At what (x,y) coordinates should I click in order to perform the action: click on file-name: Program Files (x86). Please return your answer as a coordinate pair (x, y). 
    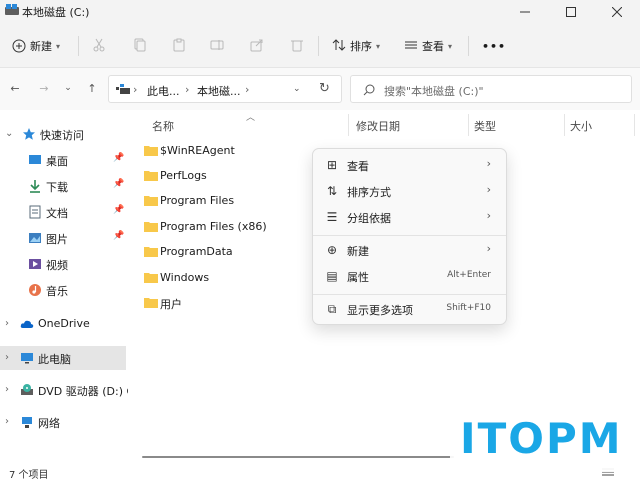
    Looking at the image, I should click on (213, 226).